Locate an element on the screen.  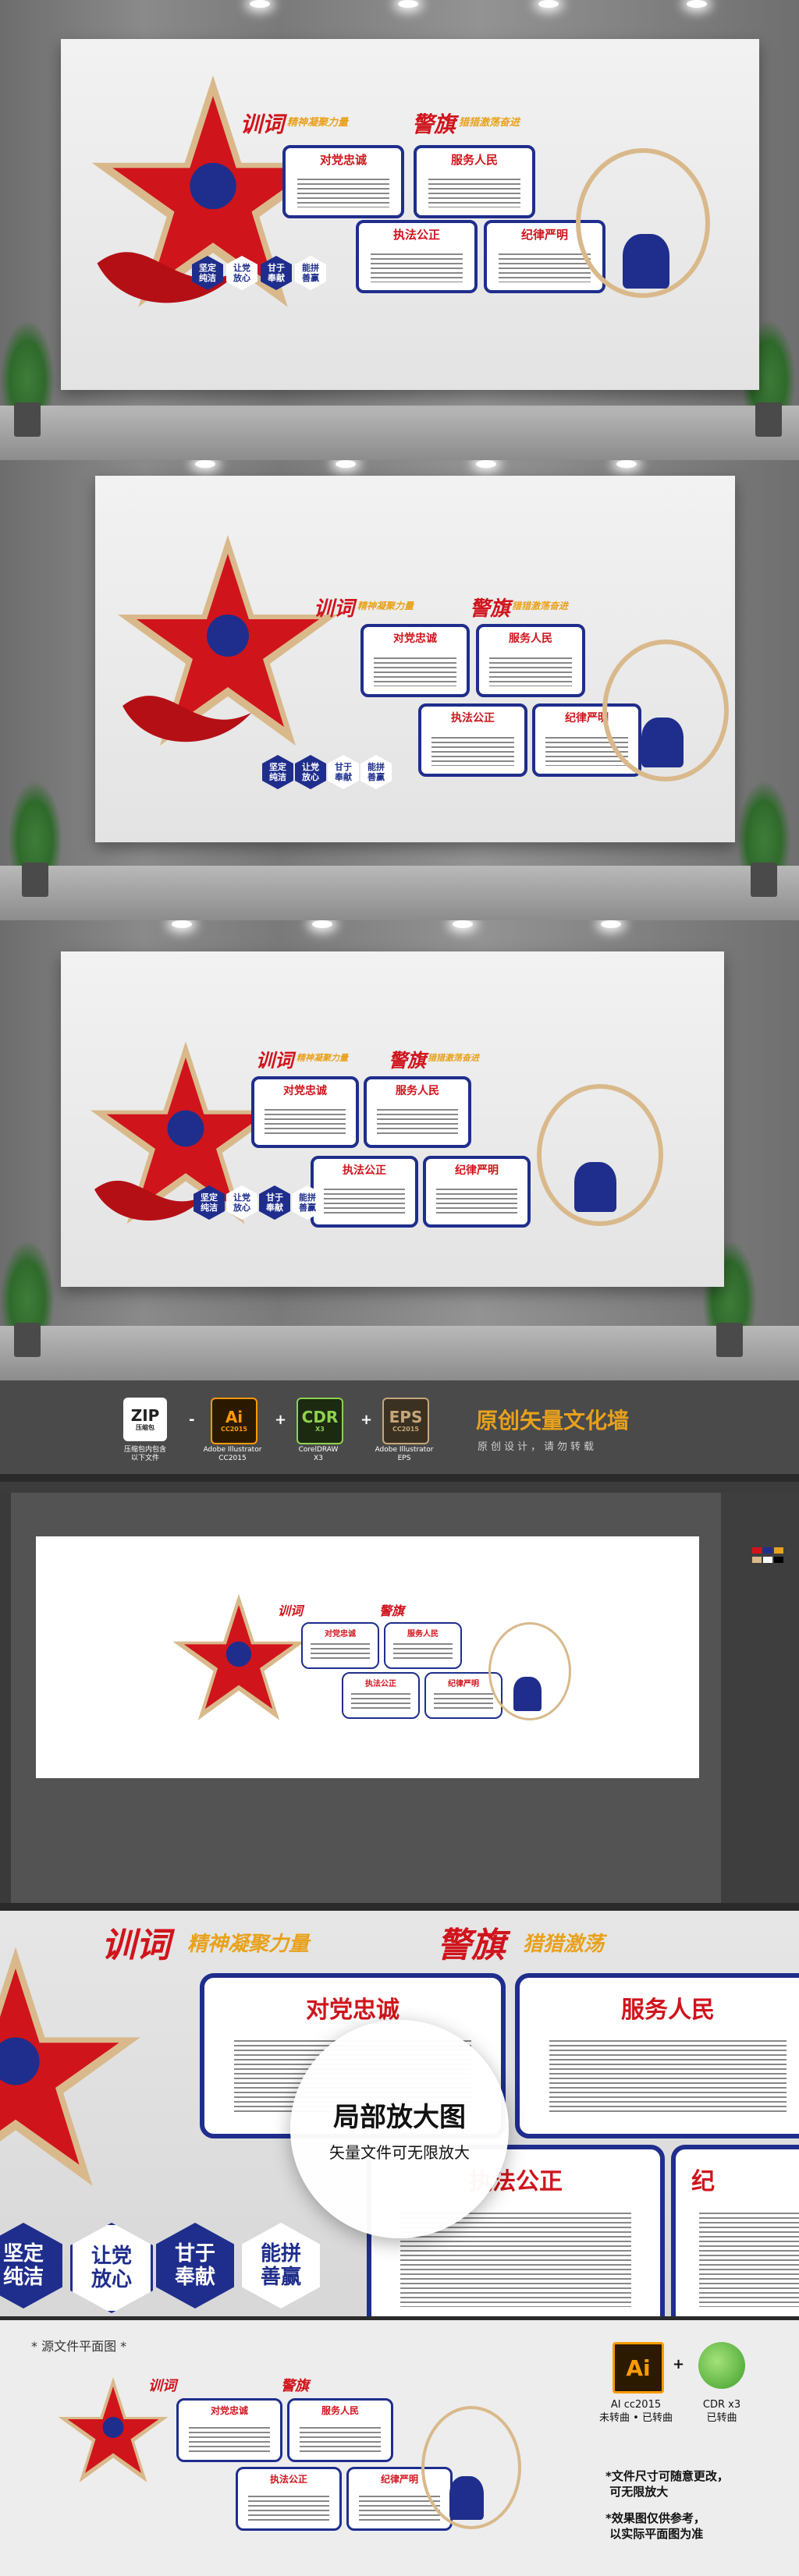
lens-subtitle: 矢量文件可无限放大 is located at coordinates (399, 2152).